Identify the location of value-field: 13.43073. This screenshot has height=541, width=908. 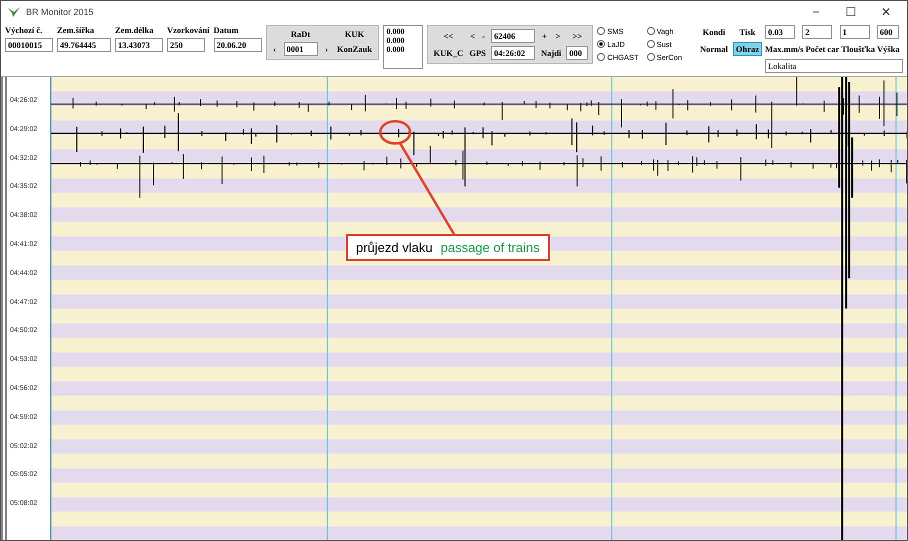
(139, 45).